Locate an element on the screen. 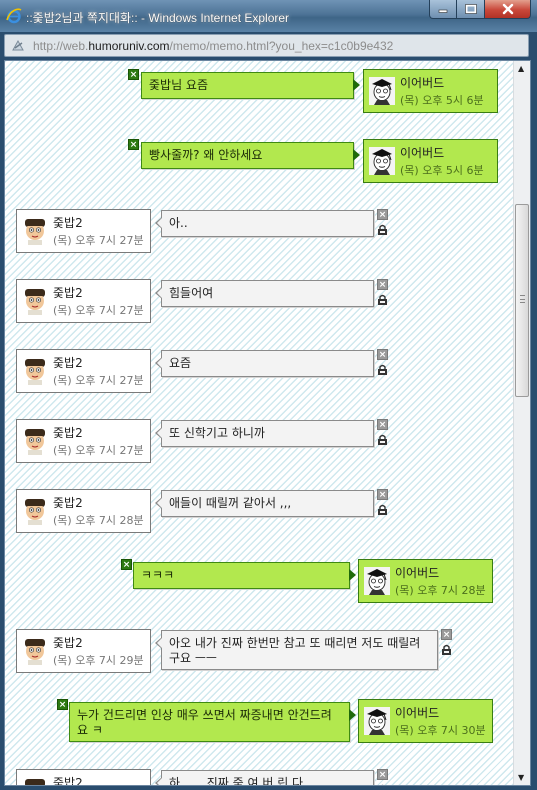 The image size is (537, 790). close-button is located at coordinates (508, 9).